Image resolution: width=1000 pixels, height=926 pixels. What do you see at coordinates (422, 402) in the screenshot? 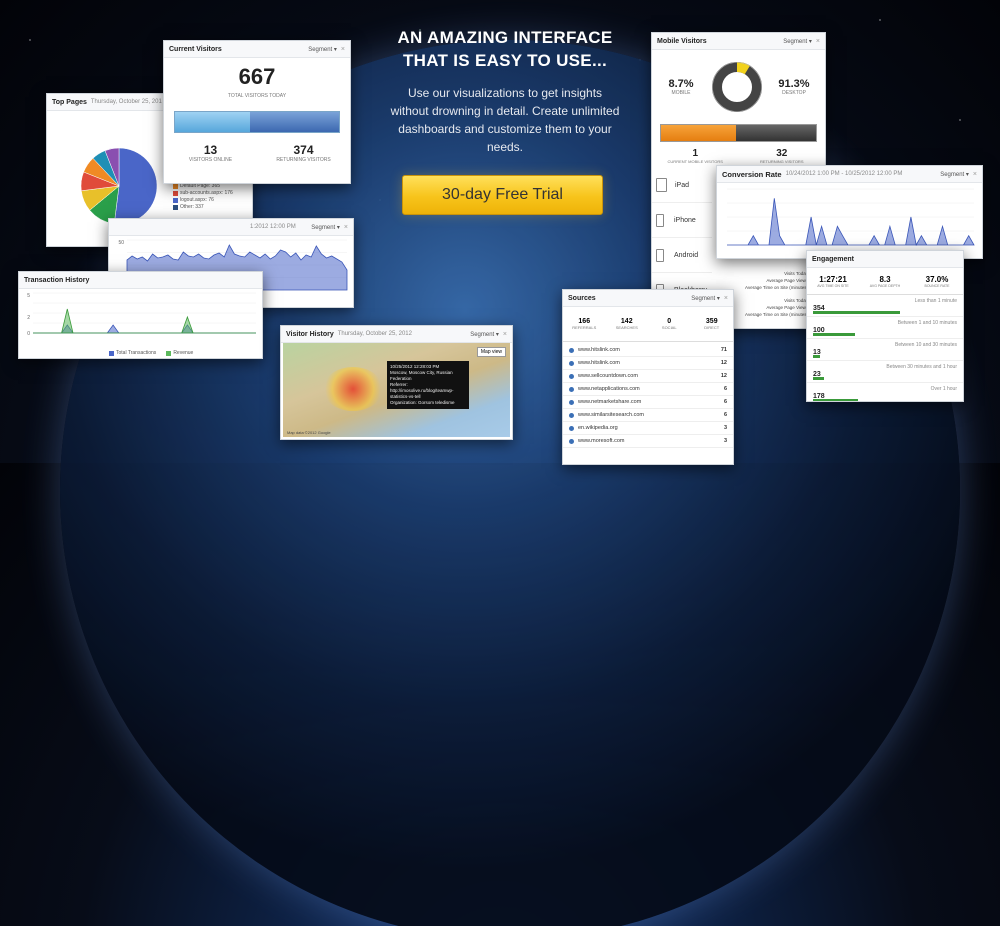
I see `tooltip-line: Organization: Gorsom teledisme` at bounding box center [422, 402].